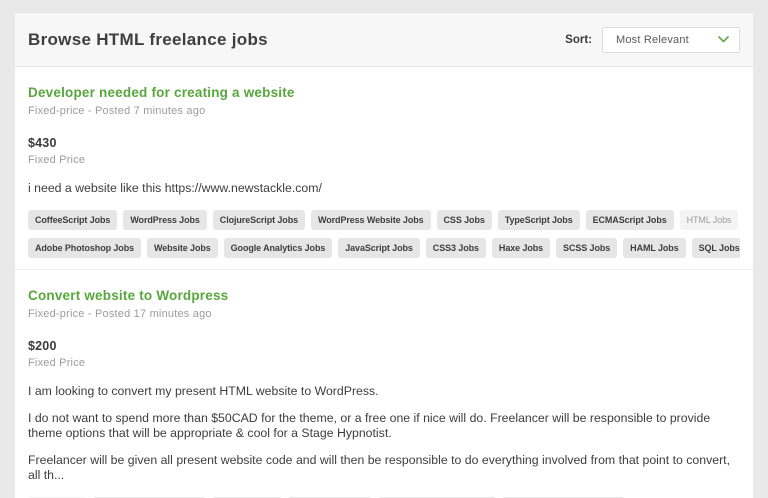 The height and width of the screenshot is (498, 768). Describe the element at coordinates (42, 143) in the screenshot. I see `job-price: $430` at that location.